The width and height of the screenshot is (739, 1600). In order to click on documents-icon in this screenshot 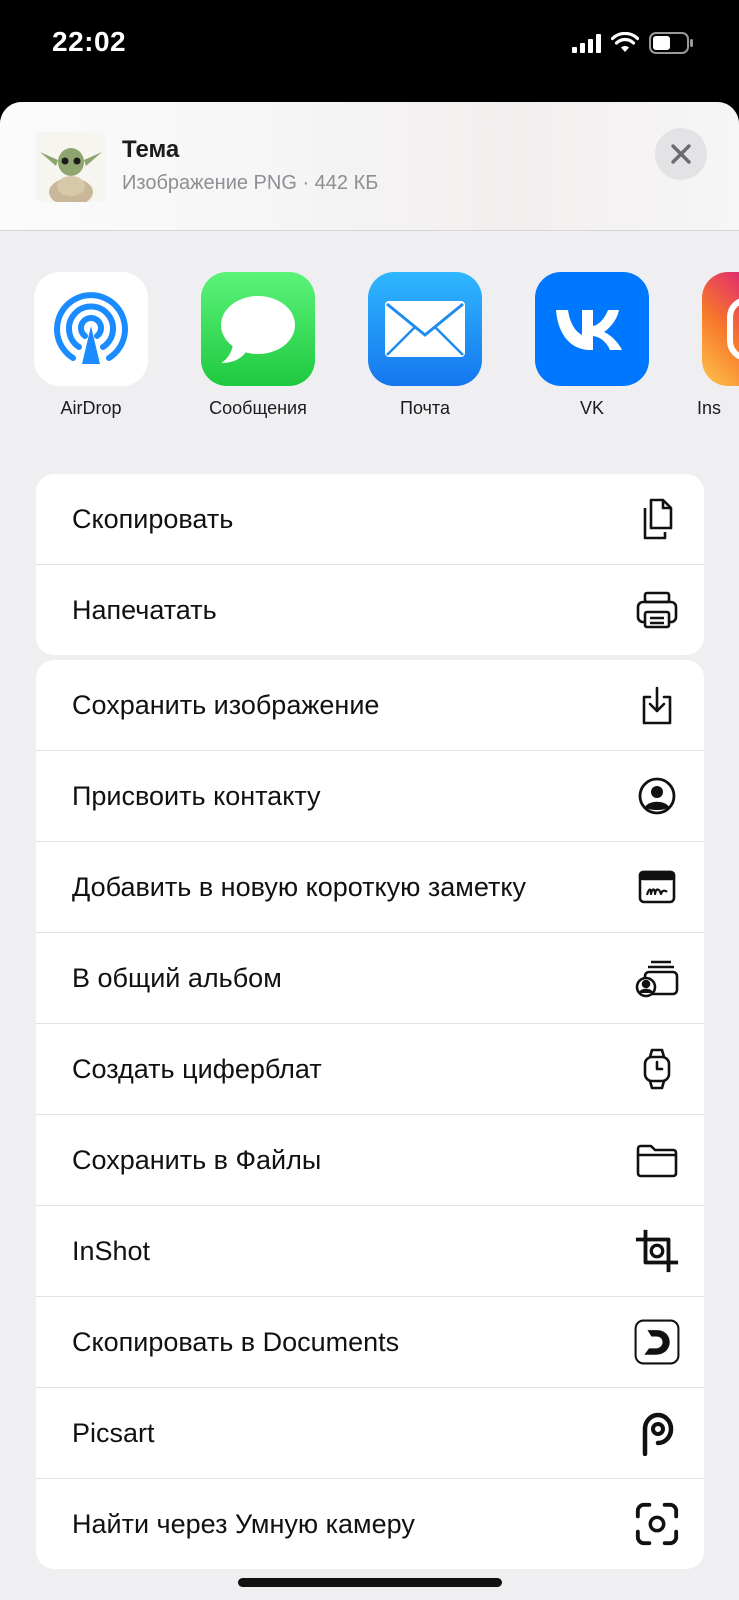, I will do `click(657, 1342)`.